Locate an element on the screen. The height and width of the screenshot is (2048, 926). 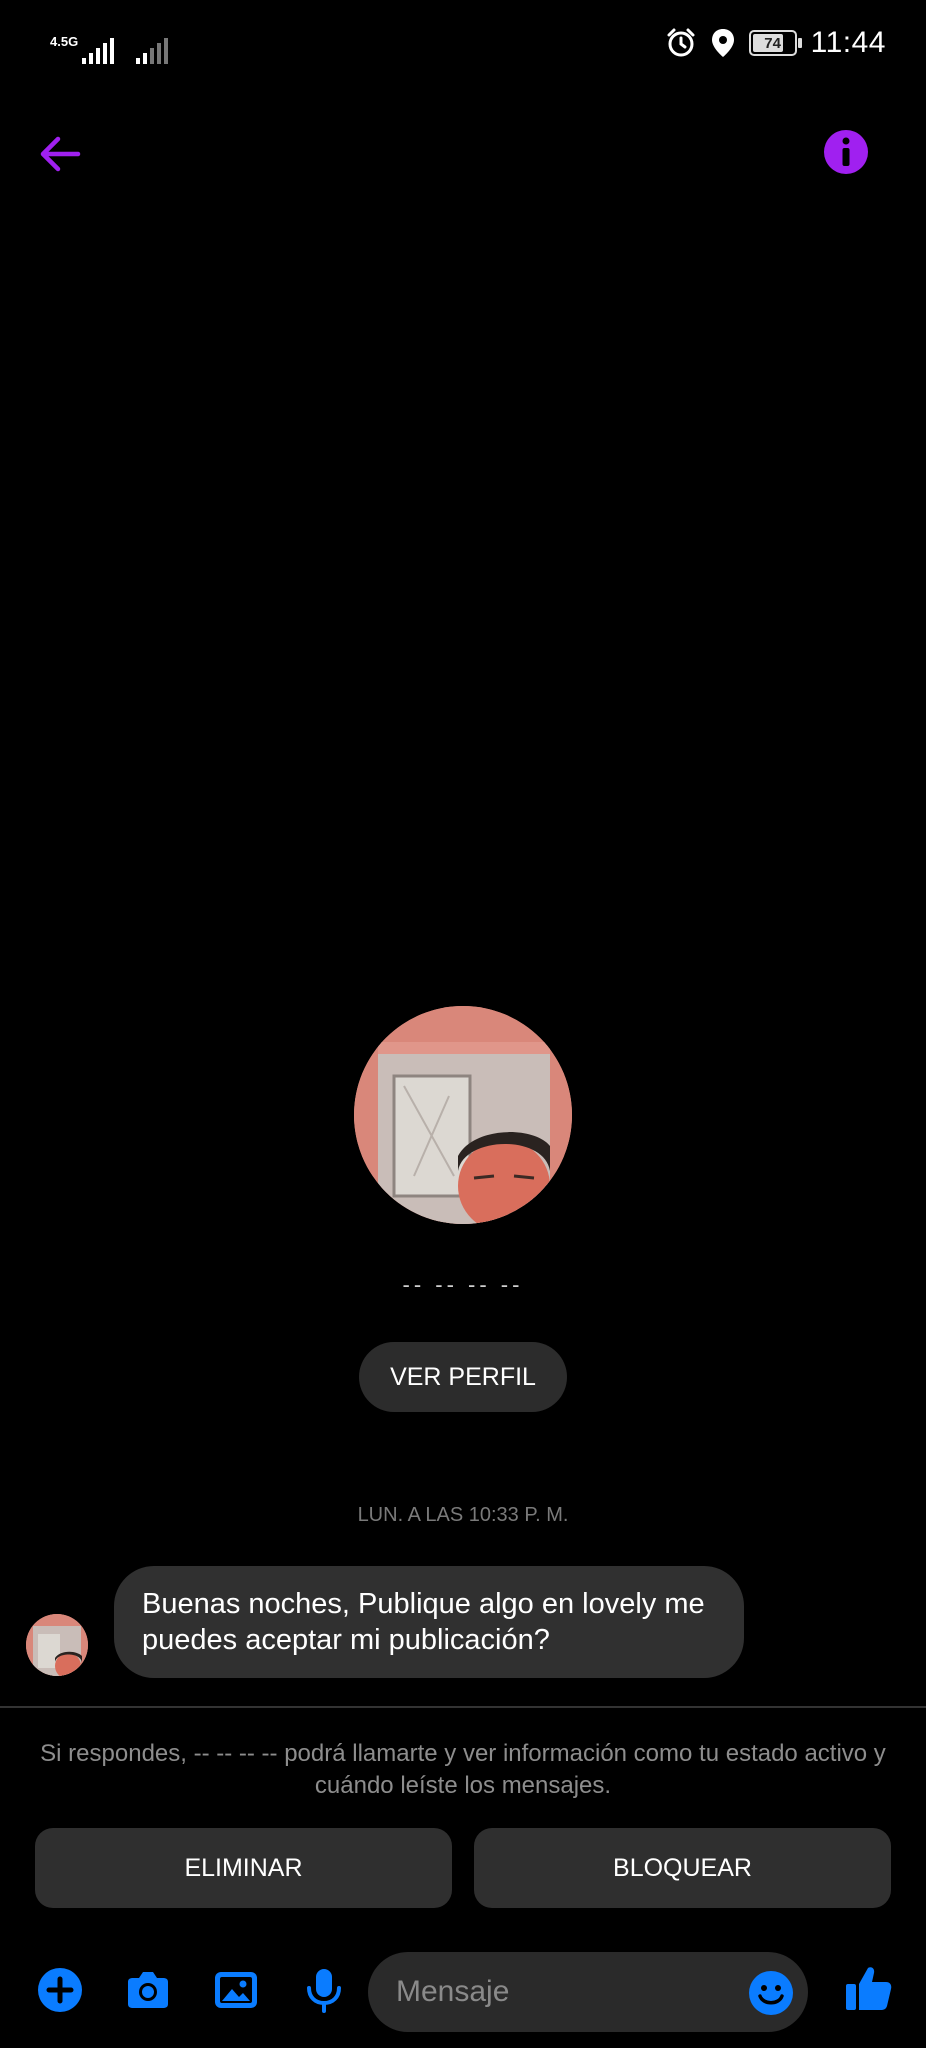
block-button: BLOQUEAR is located at coordinates (682, 1868).